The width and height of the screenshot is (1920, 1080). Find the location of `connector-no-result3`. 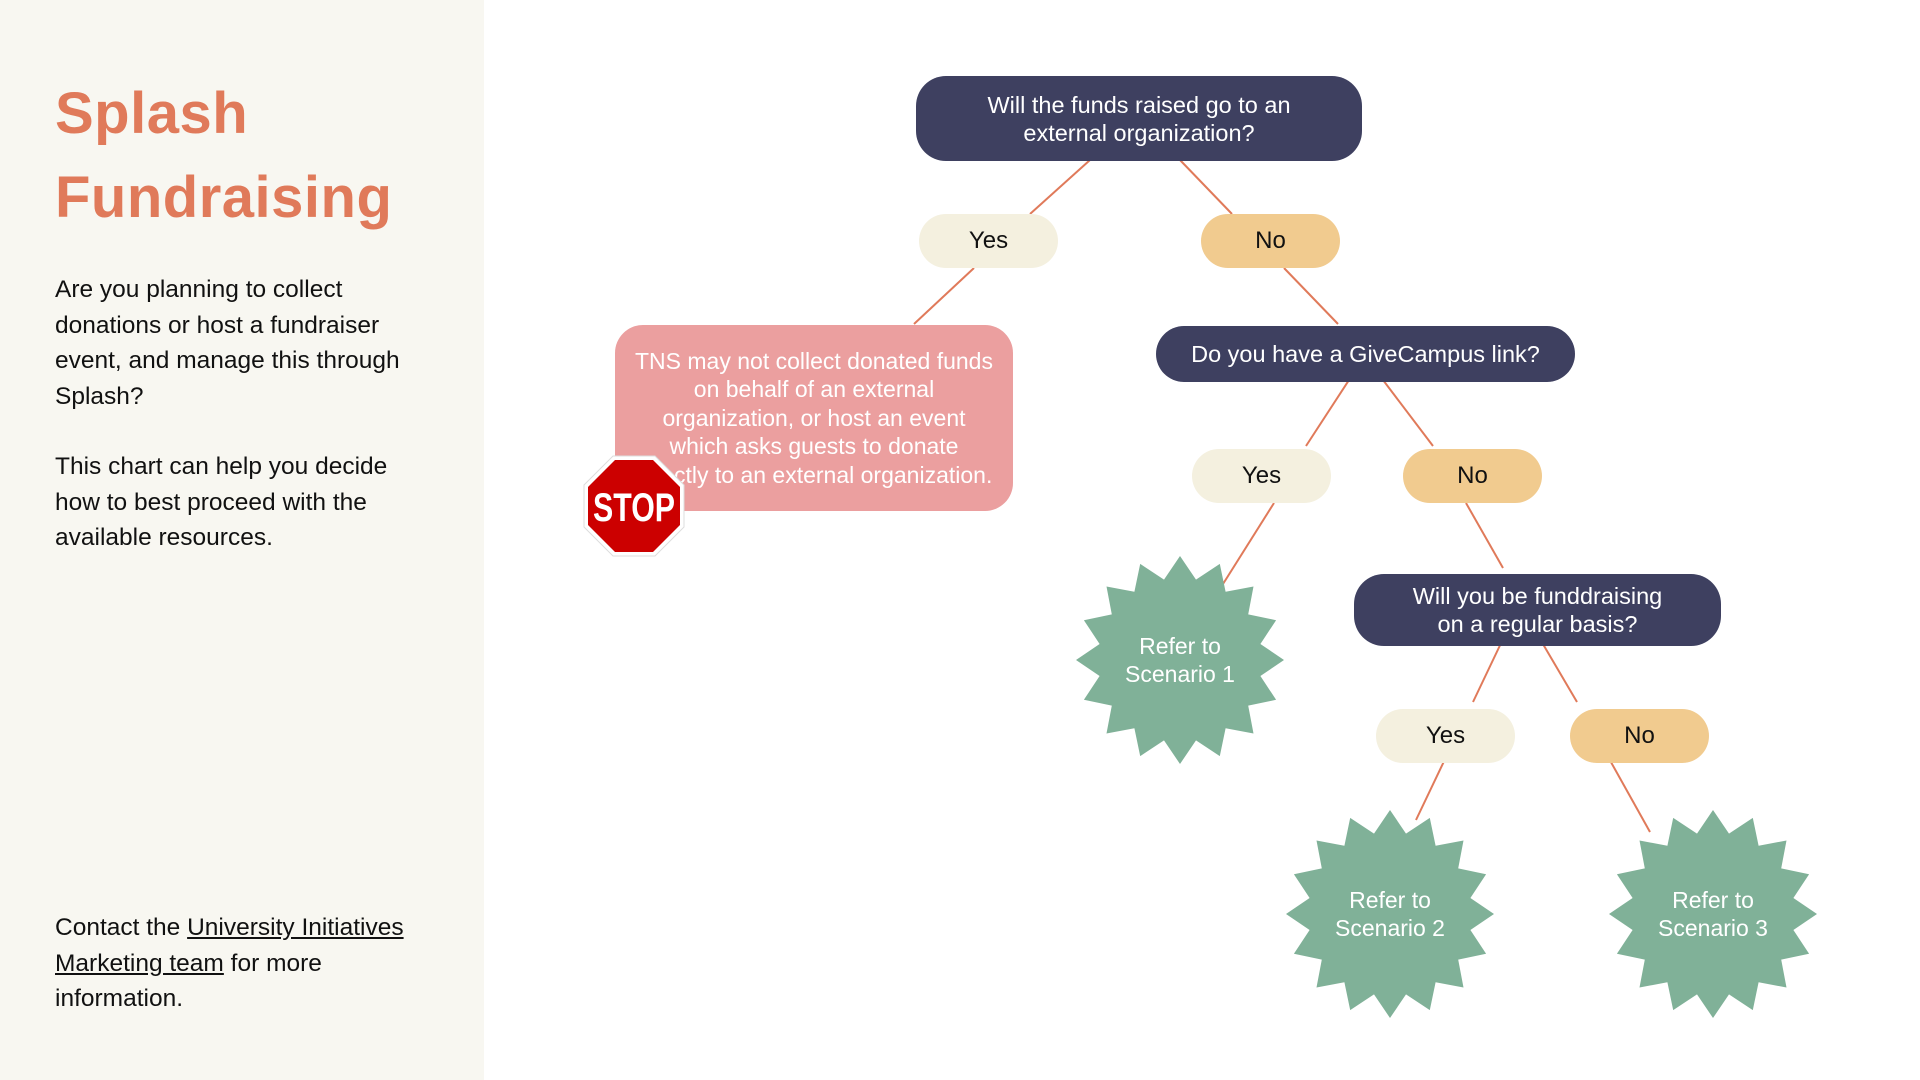

connector-no-result3 is located at coordinates (1628, 793).